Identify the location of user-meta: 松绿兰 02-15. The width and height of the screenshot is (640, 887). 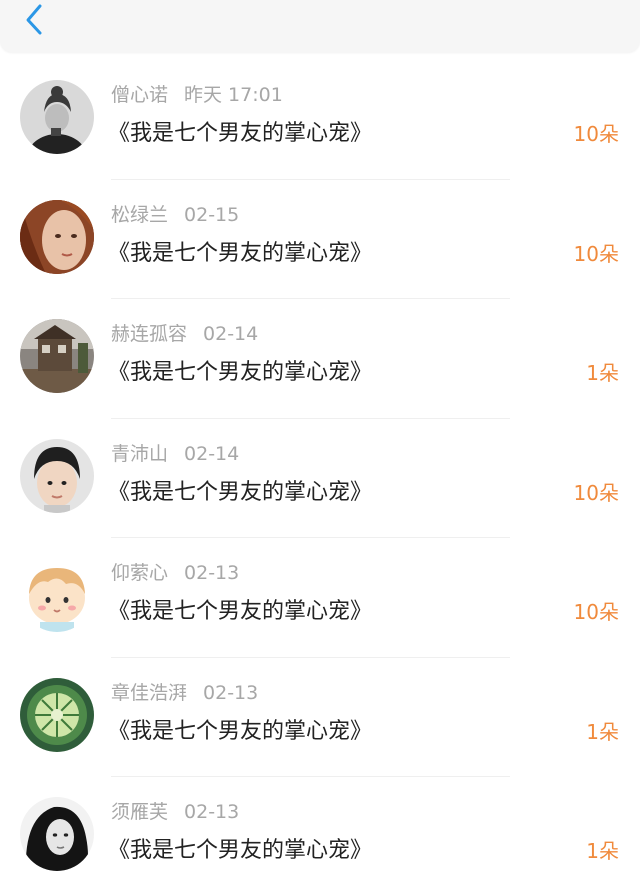
(175, 215).